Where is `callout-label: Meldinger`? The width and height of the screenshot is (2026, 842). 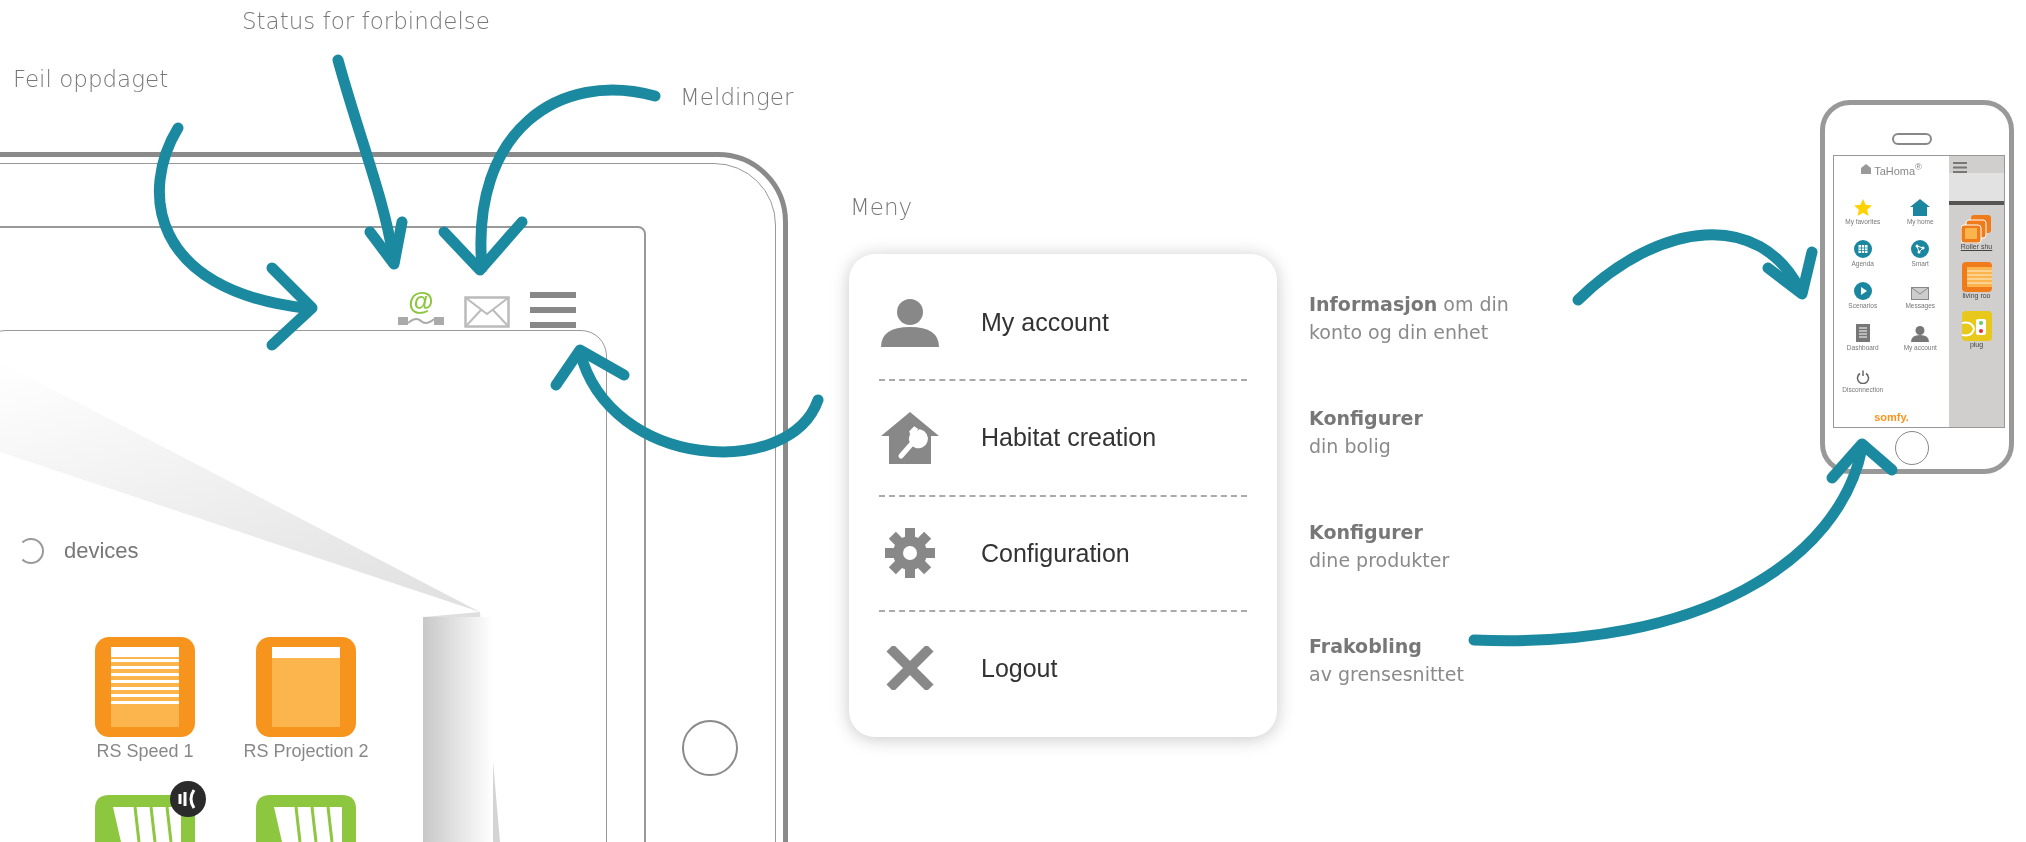 callout-label: Meldinger is located at coordinates (737, 97).